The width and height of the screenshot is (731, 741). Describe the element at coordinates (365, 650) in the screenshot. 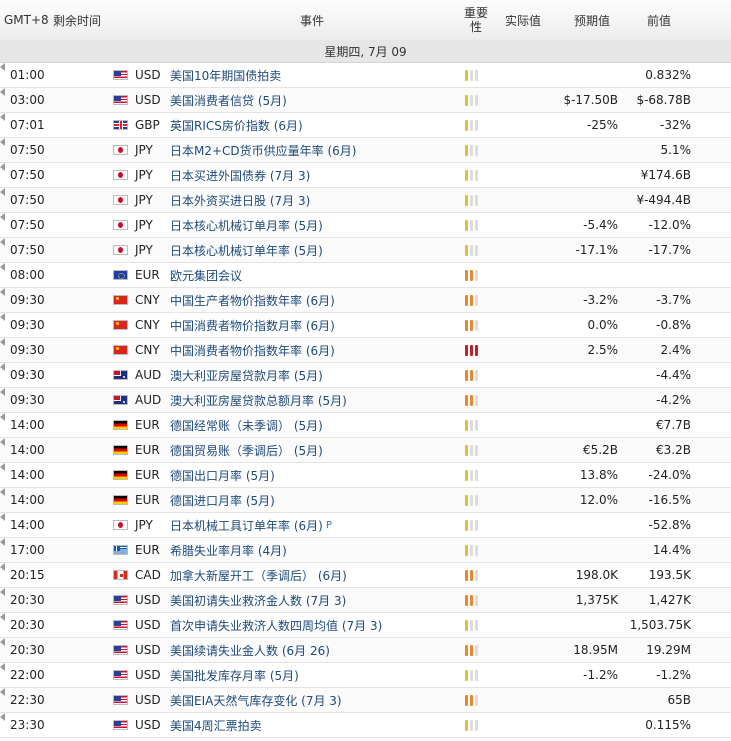

I see `table-row: 20:30 USD 美国续请失业金人数 (6月 26) 18.95M 19.29M` at that location.